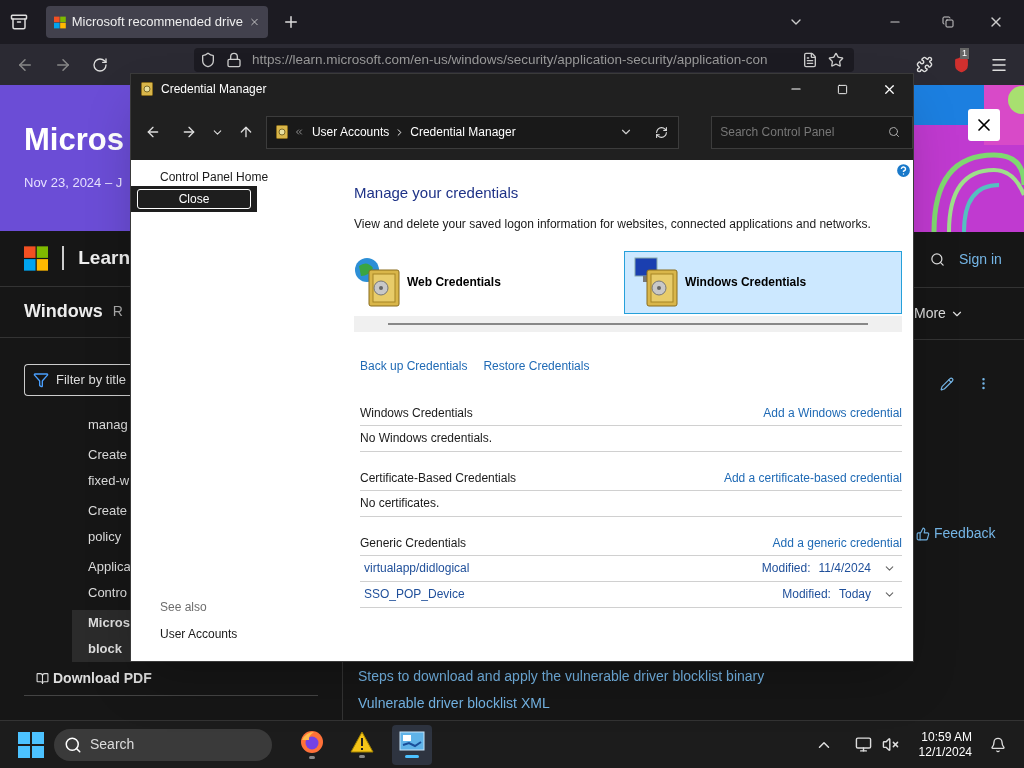 This screenshot has height=768, width=1024. I want to click on toc-item: Create policy, so click(101, 524).